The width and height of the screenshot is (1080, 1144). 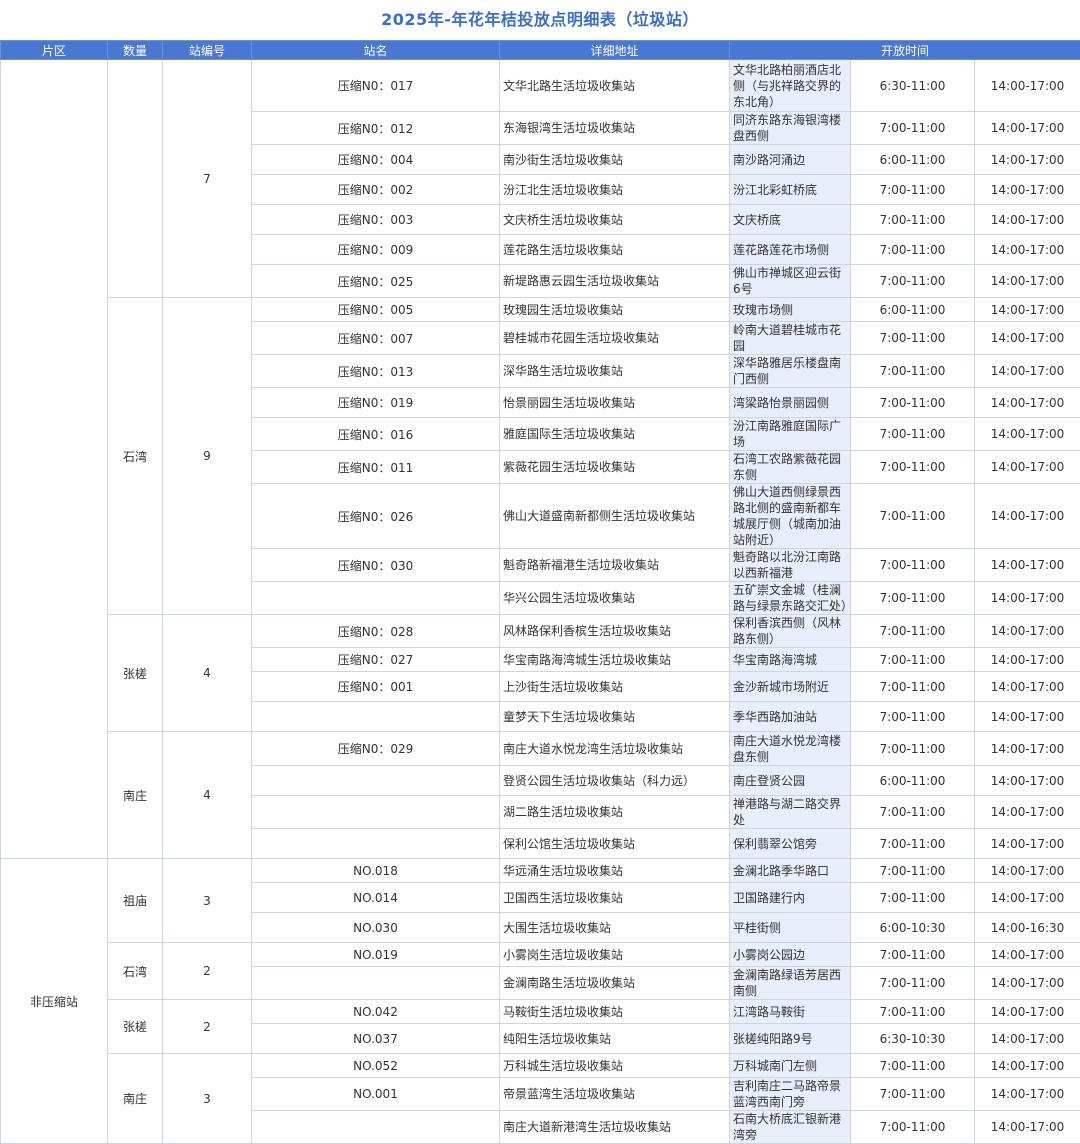 What do you see at coordinates (790, 565) in the screenshot?
I see `station-address: 魁奇路以北汾江南路以西新福港` at bounding box center [790, 565].